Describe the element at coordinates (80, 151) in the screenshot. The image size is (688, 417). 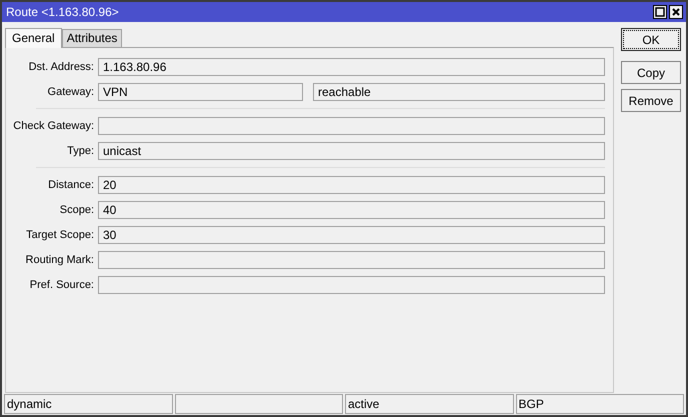
I see `field-label: Type:` at that location.